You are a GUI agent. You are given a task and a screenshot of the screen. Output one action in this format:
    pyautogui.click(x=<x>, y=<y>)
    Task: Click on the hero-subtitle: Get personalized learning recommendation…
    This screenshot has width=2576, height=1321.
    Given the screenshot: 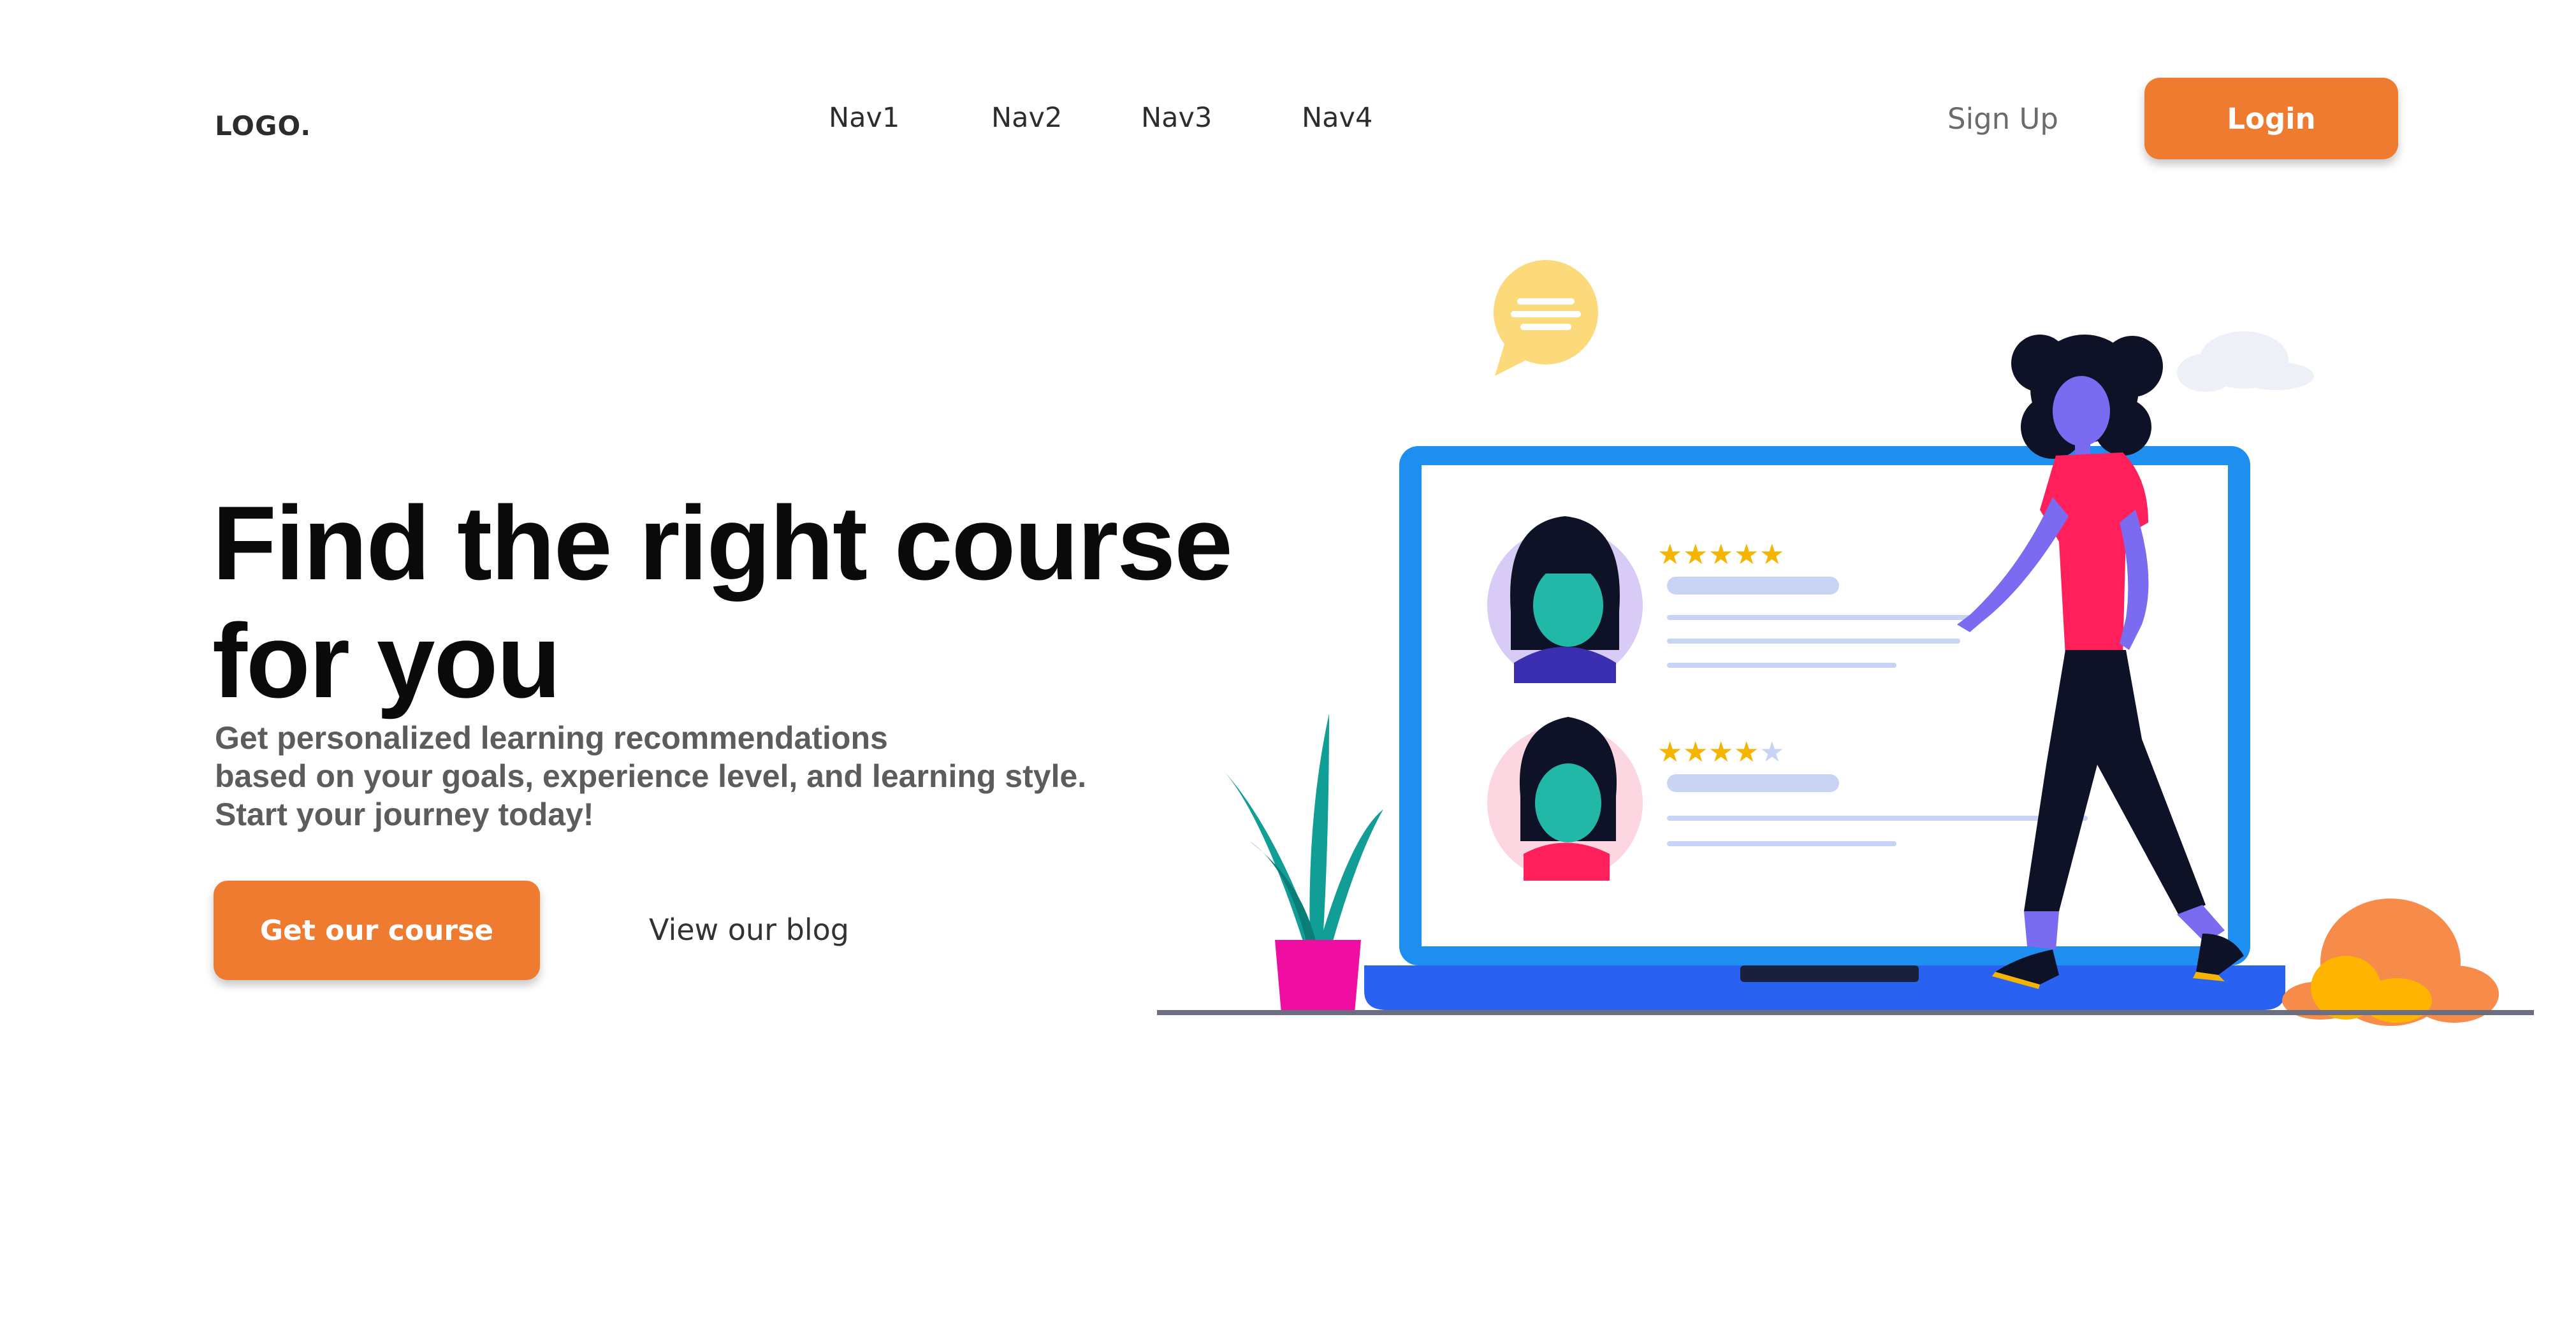 What is the action you would take?
    pyautogui.click(x=693, y=777)
    